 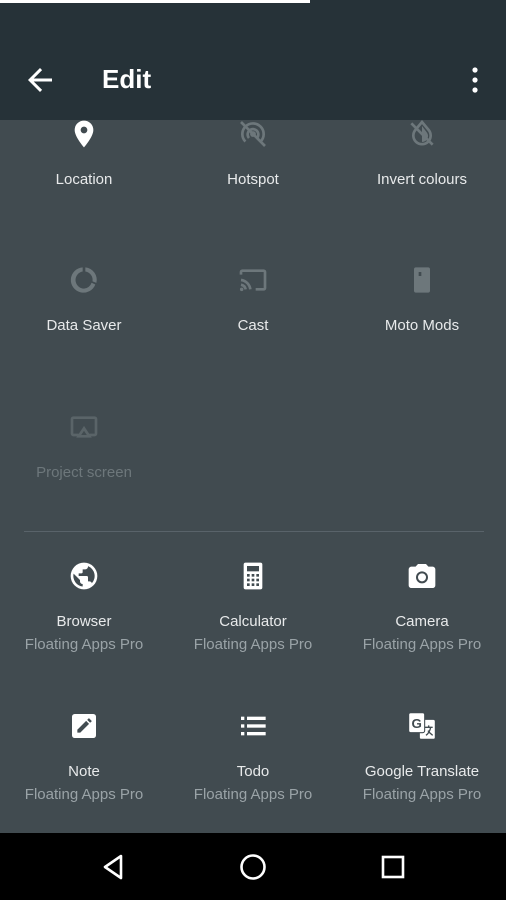 I want to click on navigation-bar, so click(x=253, y=866).